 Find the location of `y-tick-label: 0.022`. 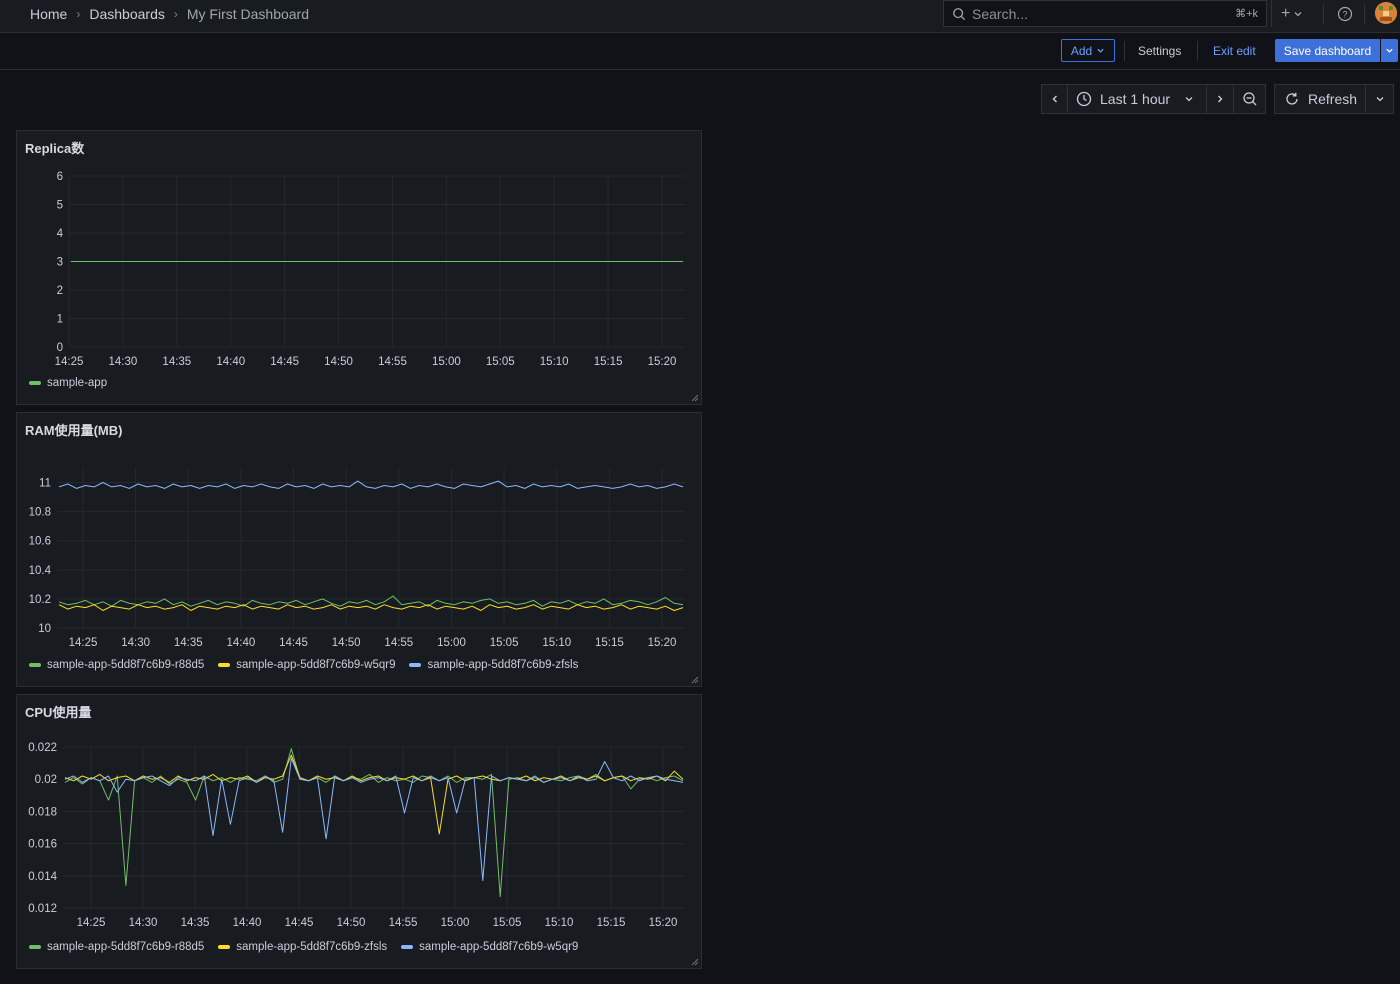

y-tick-label: 0.022 is located at coordinates (42, 748).